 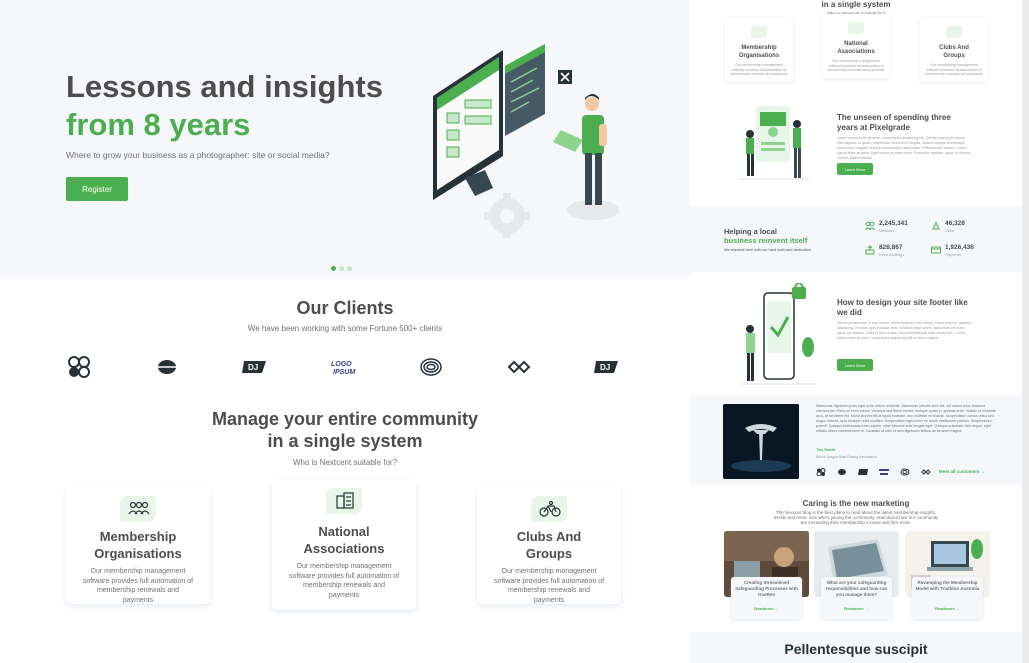 I want to click on feature1-illustration, so click(x=774, y=143).